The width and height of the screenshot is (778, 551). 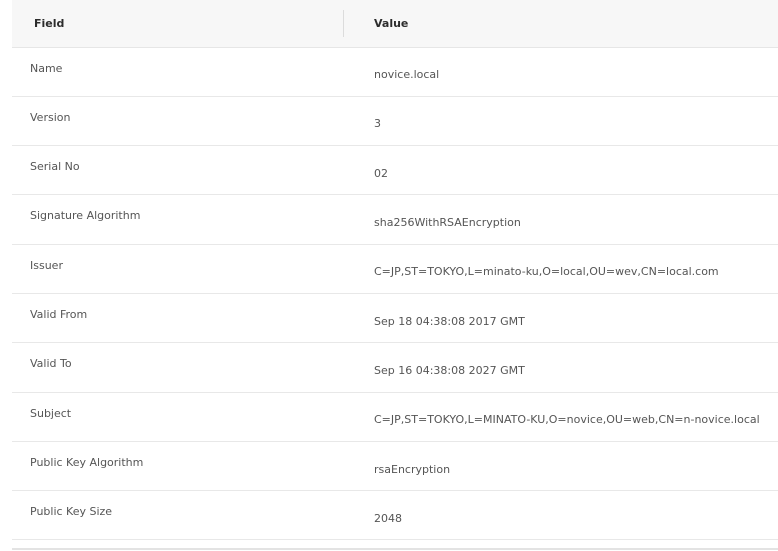 What do you see at coordinates (178, 24) in the screenshot?
I see `field-column-header: Field` at bounding box center [178, 24].